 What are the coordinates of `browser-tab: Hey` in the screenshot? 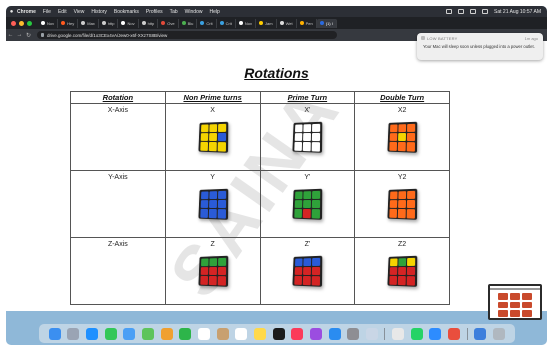 It's located at (68, 23).